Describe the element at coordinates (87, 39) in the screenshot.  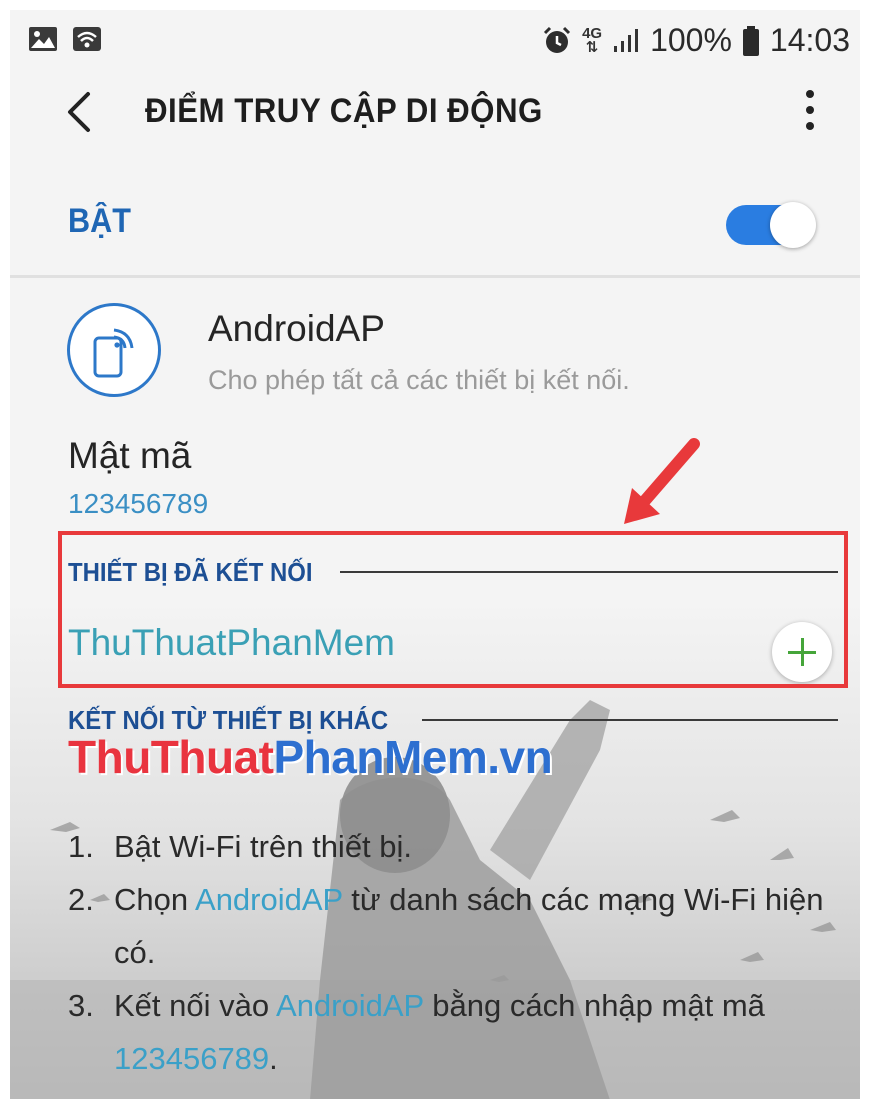
I see `wifi-icon` at that location.